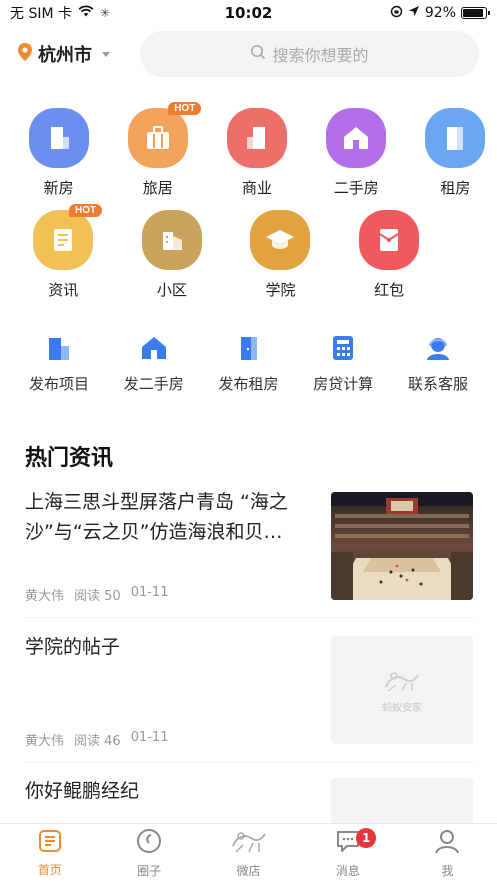  I want to click on placeholder-brand: 蚂蚁安家, so click(402, 708).